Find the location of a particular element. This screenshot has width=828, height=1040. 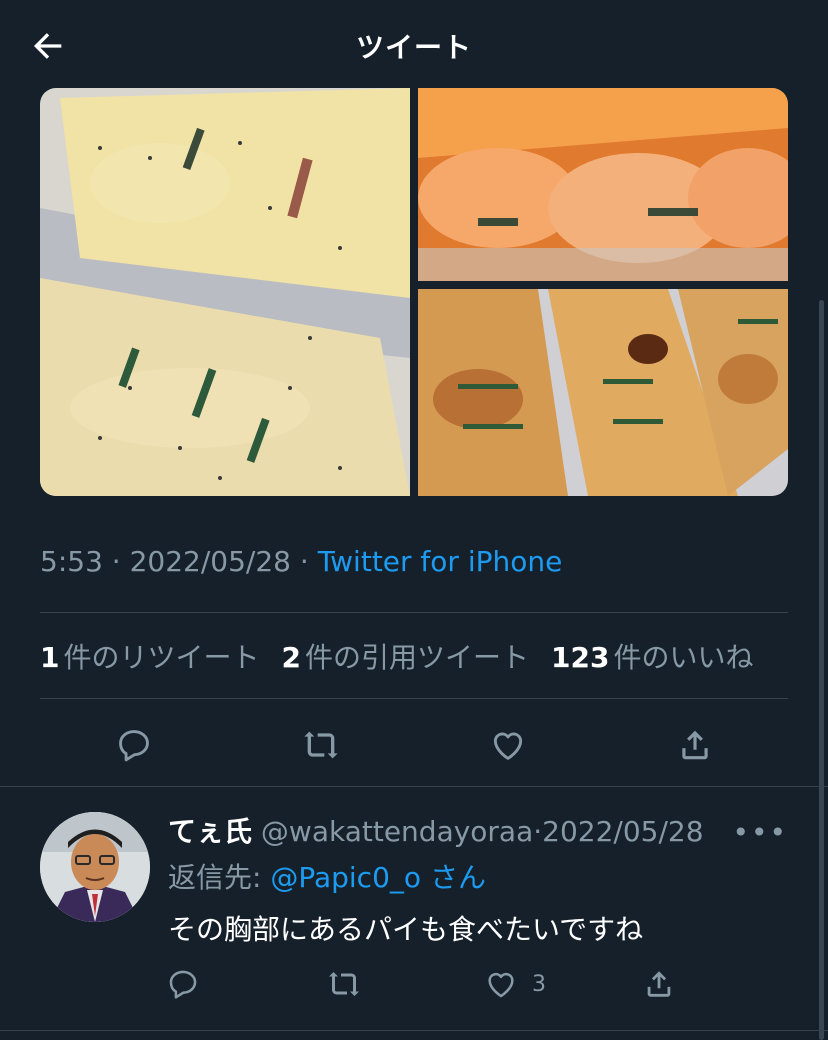

reply-share-button is located at coordinates (659, 984).